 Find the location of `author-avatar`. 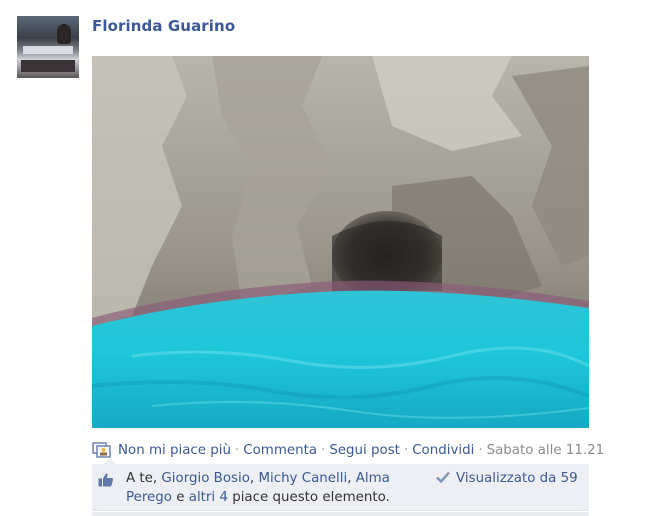

author-avatar is located at coordinates (48, 47).